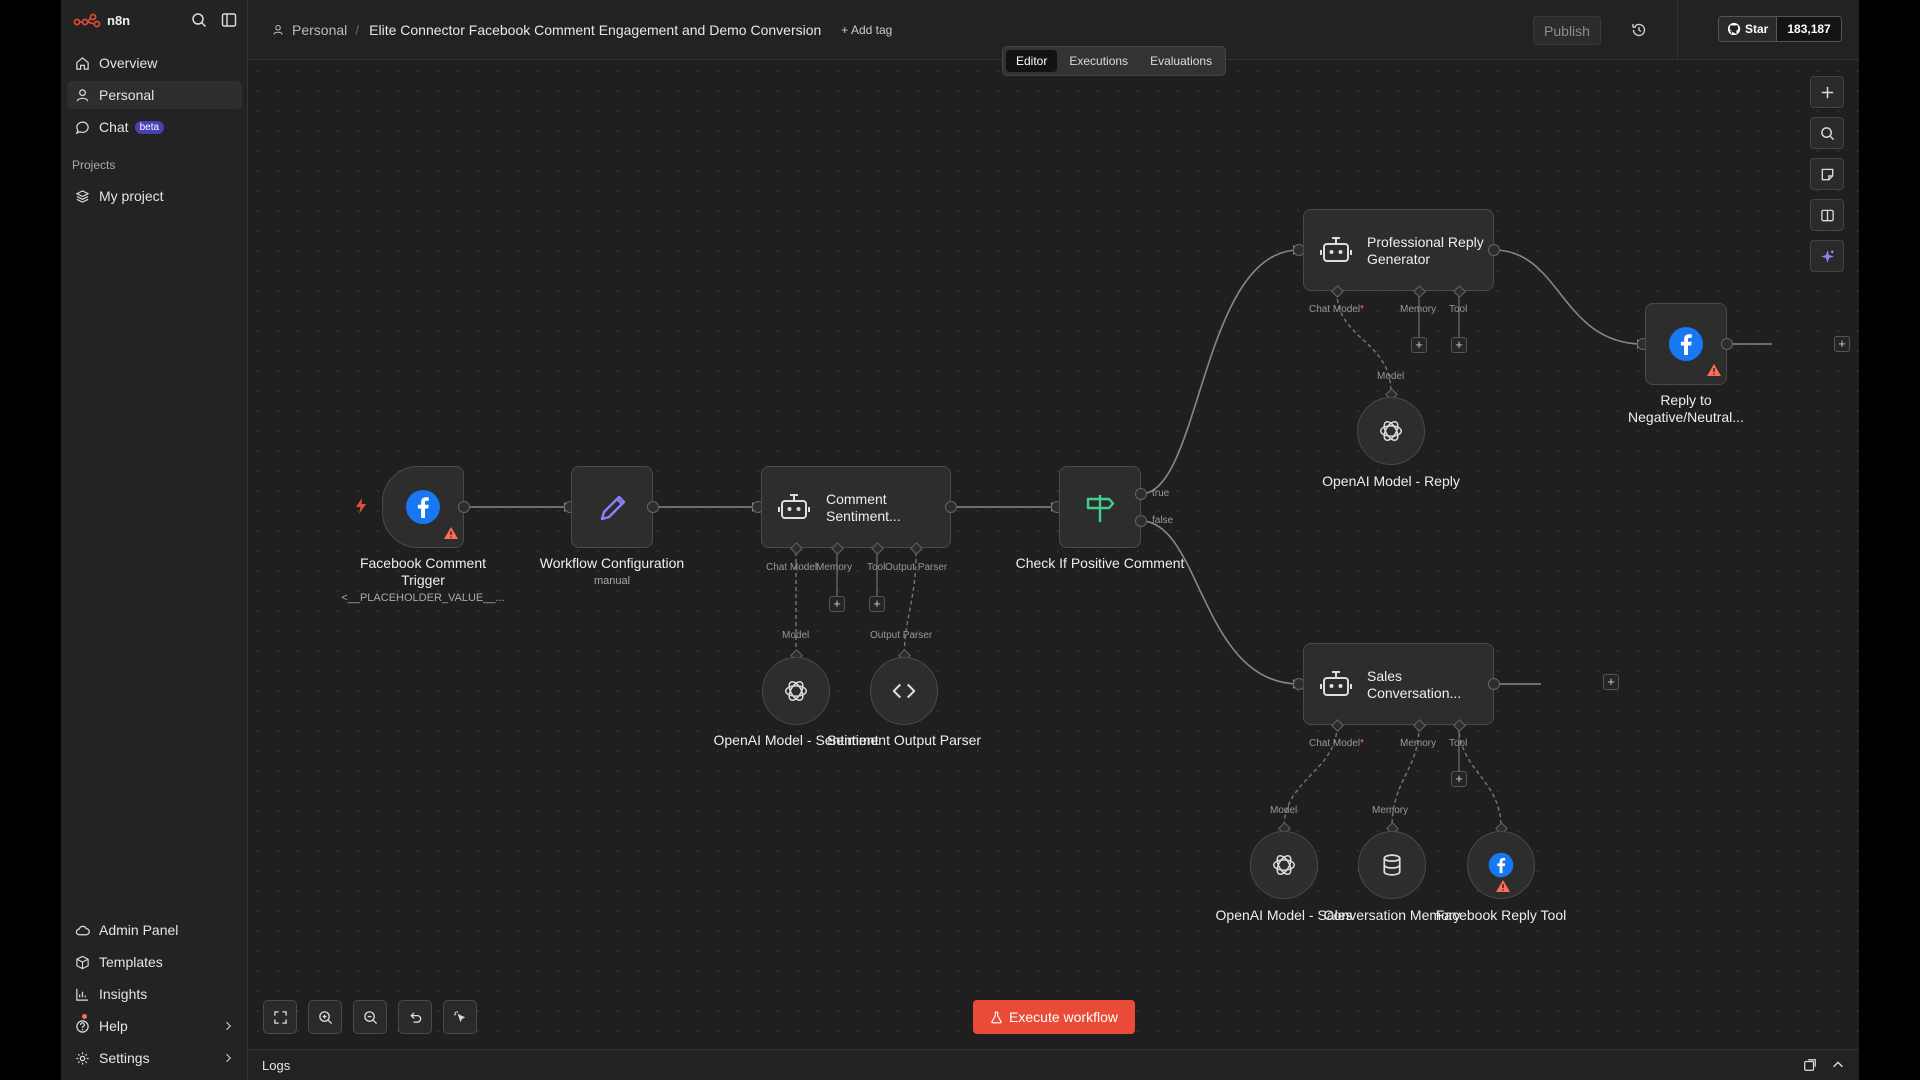 This screenshot has height=1080, width=1920. Describe the element at coordinates (1054, 1017) in the screenshot. I see `execute-workflow-button: Execute workflow` at that location.